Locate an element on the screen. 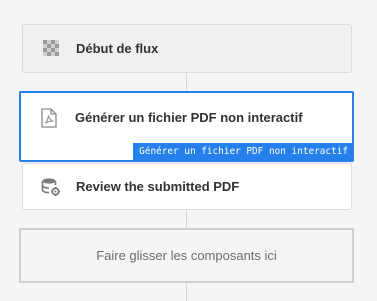 This screenshot has width=377, height=301. flow-start-label: Début de flux is located at coordinates (117, 48).